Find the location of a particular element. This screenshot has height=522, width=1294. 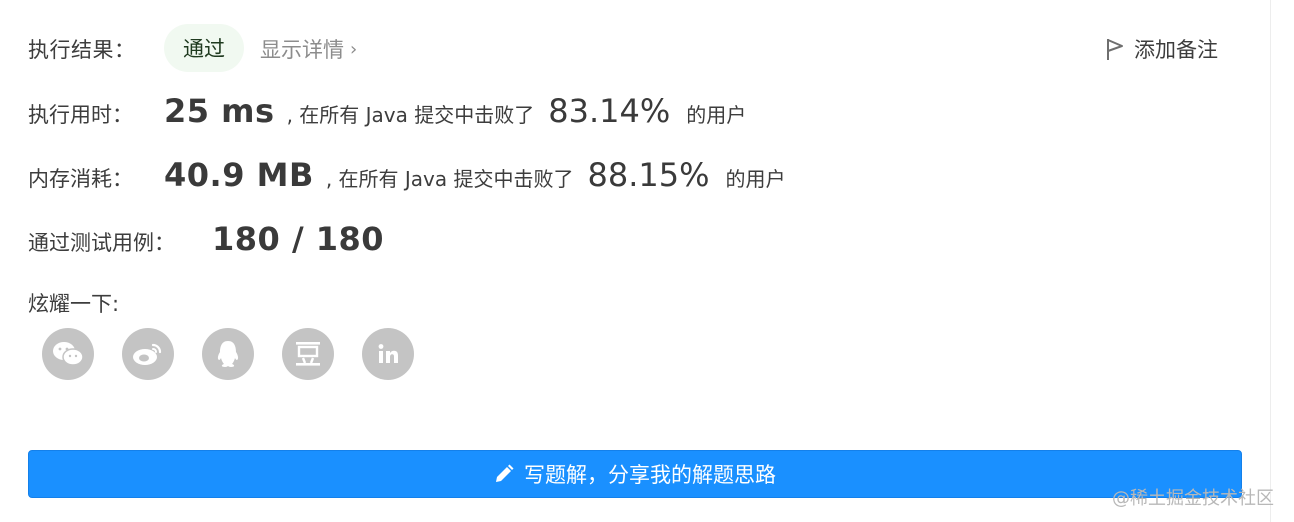

runtime-percentile: 83.14% is located at coordinates (609, 111).